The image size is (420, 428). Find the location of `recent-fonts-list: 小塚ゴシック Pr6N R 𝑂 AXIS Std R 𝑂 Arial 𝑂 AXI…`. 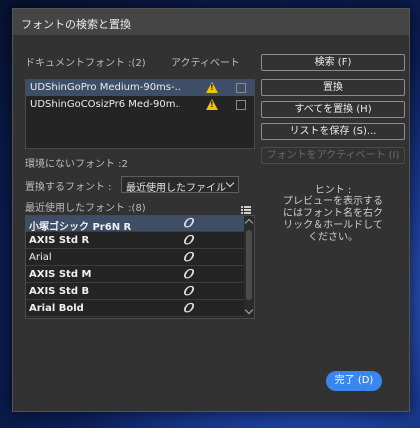

recent-fonts-list: 小塚ゴシック Pr6N R 𝑂 AXIS Std R 𝑂 Arial 𝑂 AXI… is located at coordinates (140, 267).